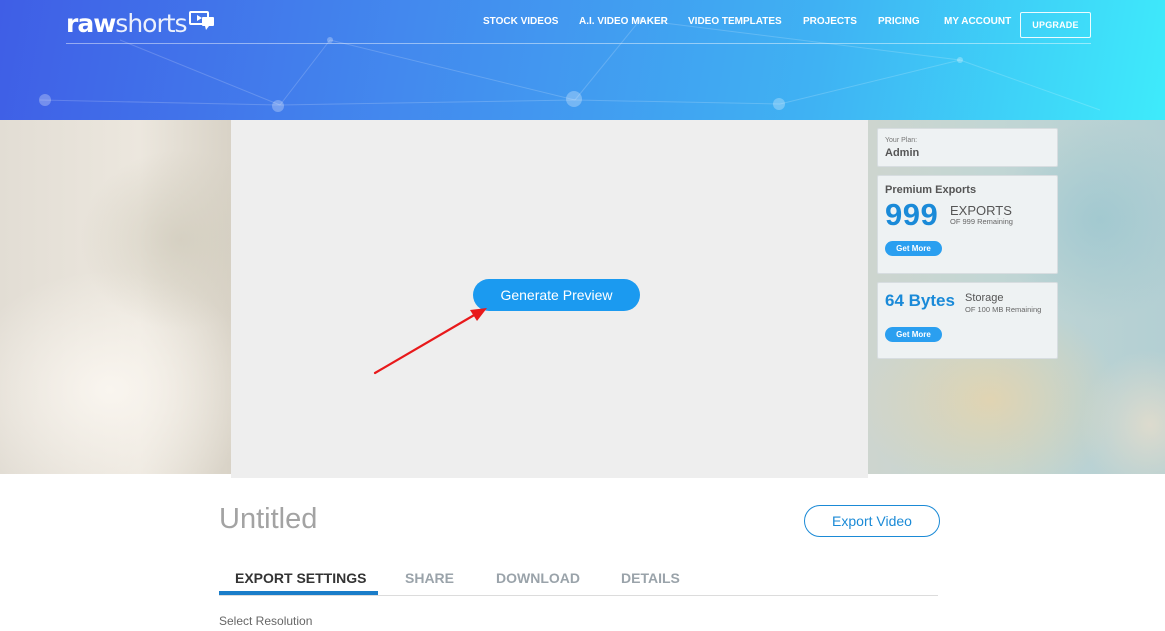  Describe the element at coordinates (650, 578) in the screenshot. I see `tab-details: DETAILS` at that location.